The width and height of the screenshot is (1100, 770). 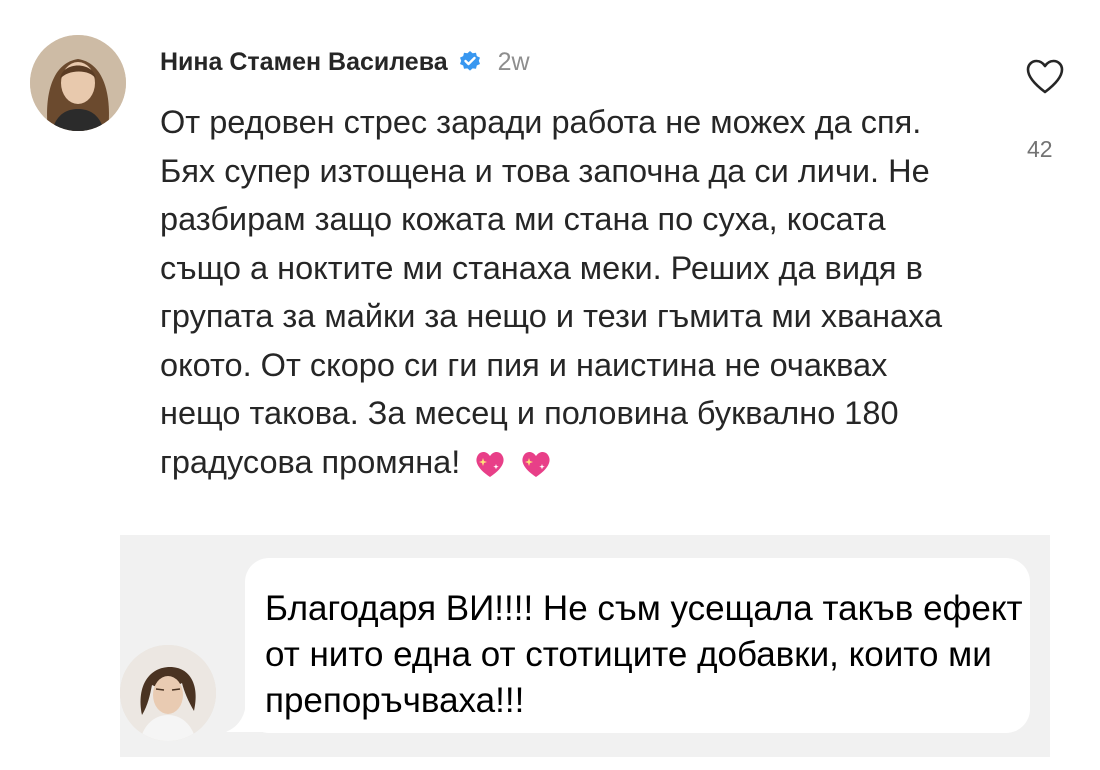 I want to click on author-row: Нина Стамен Василева 2w, so click(x=345, y=62).